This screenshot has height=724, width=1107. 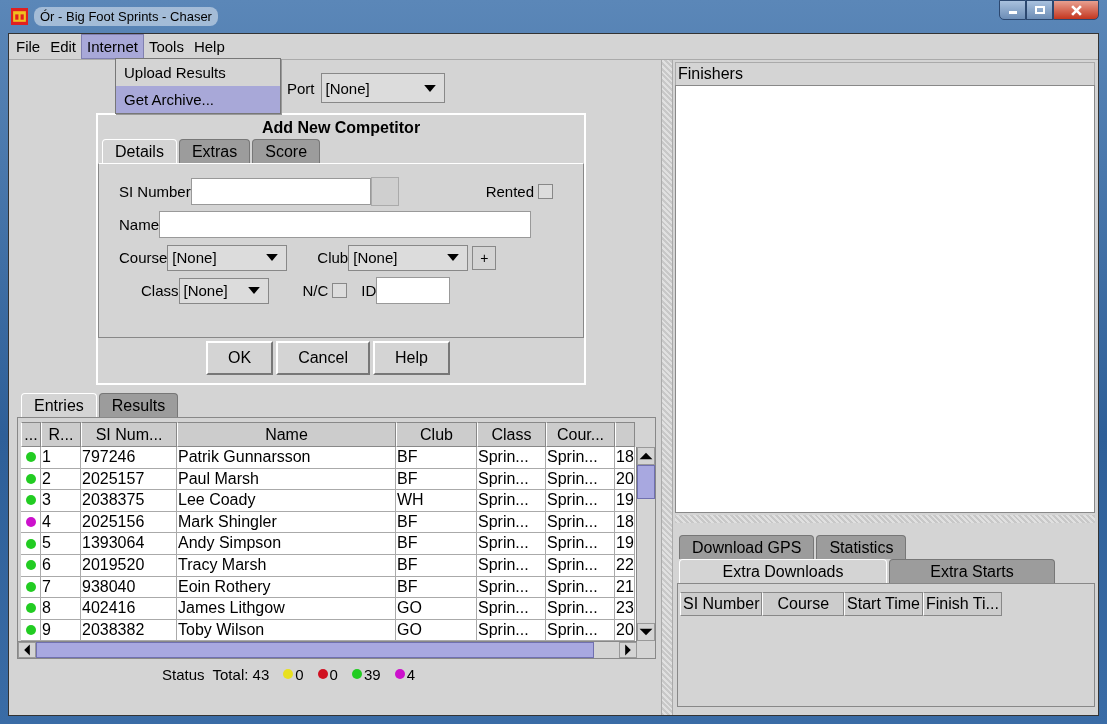 I want to click on horizontal-scrollbar, so click(x=327, y=649).